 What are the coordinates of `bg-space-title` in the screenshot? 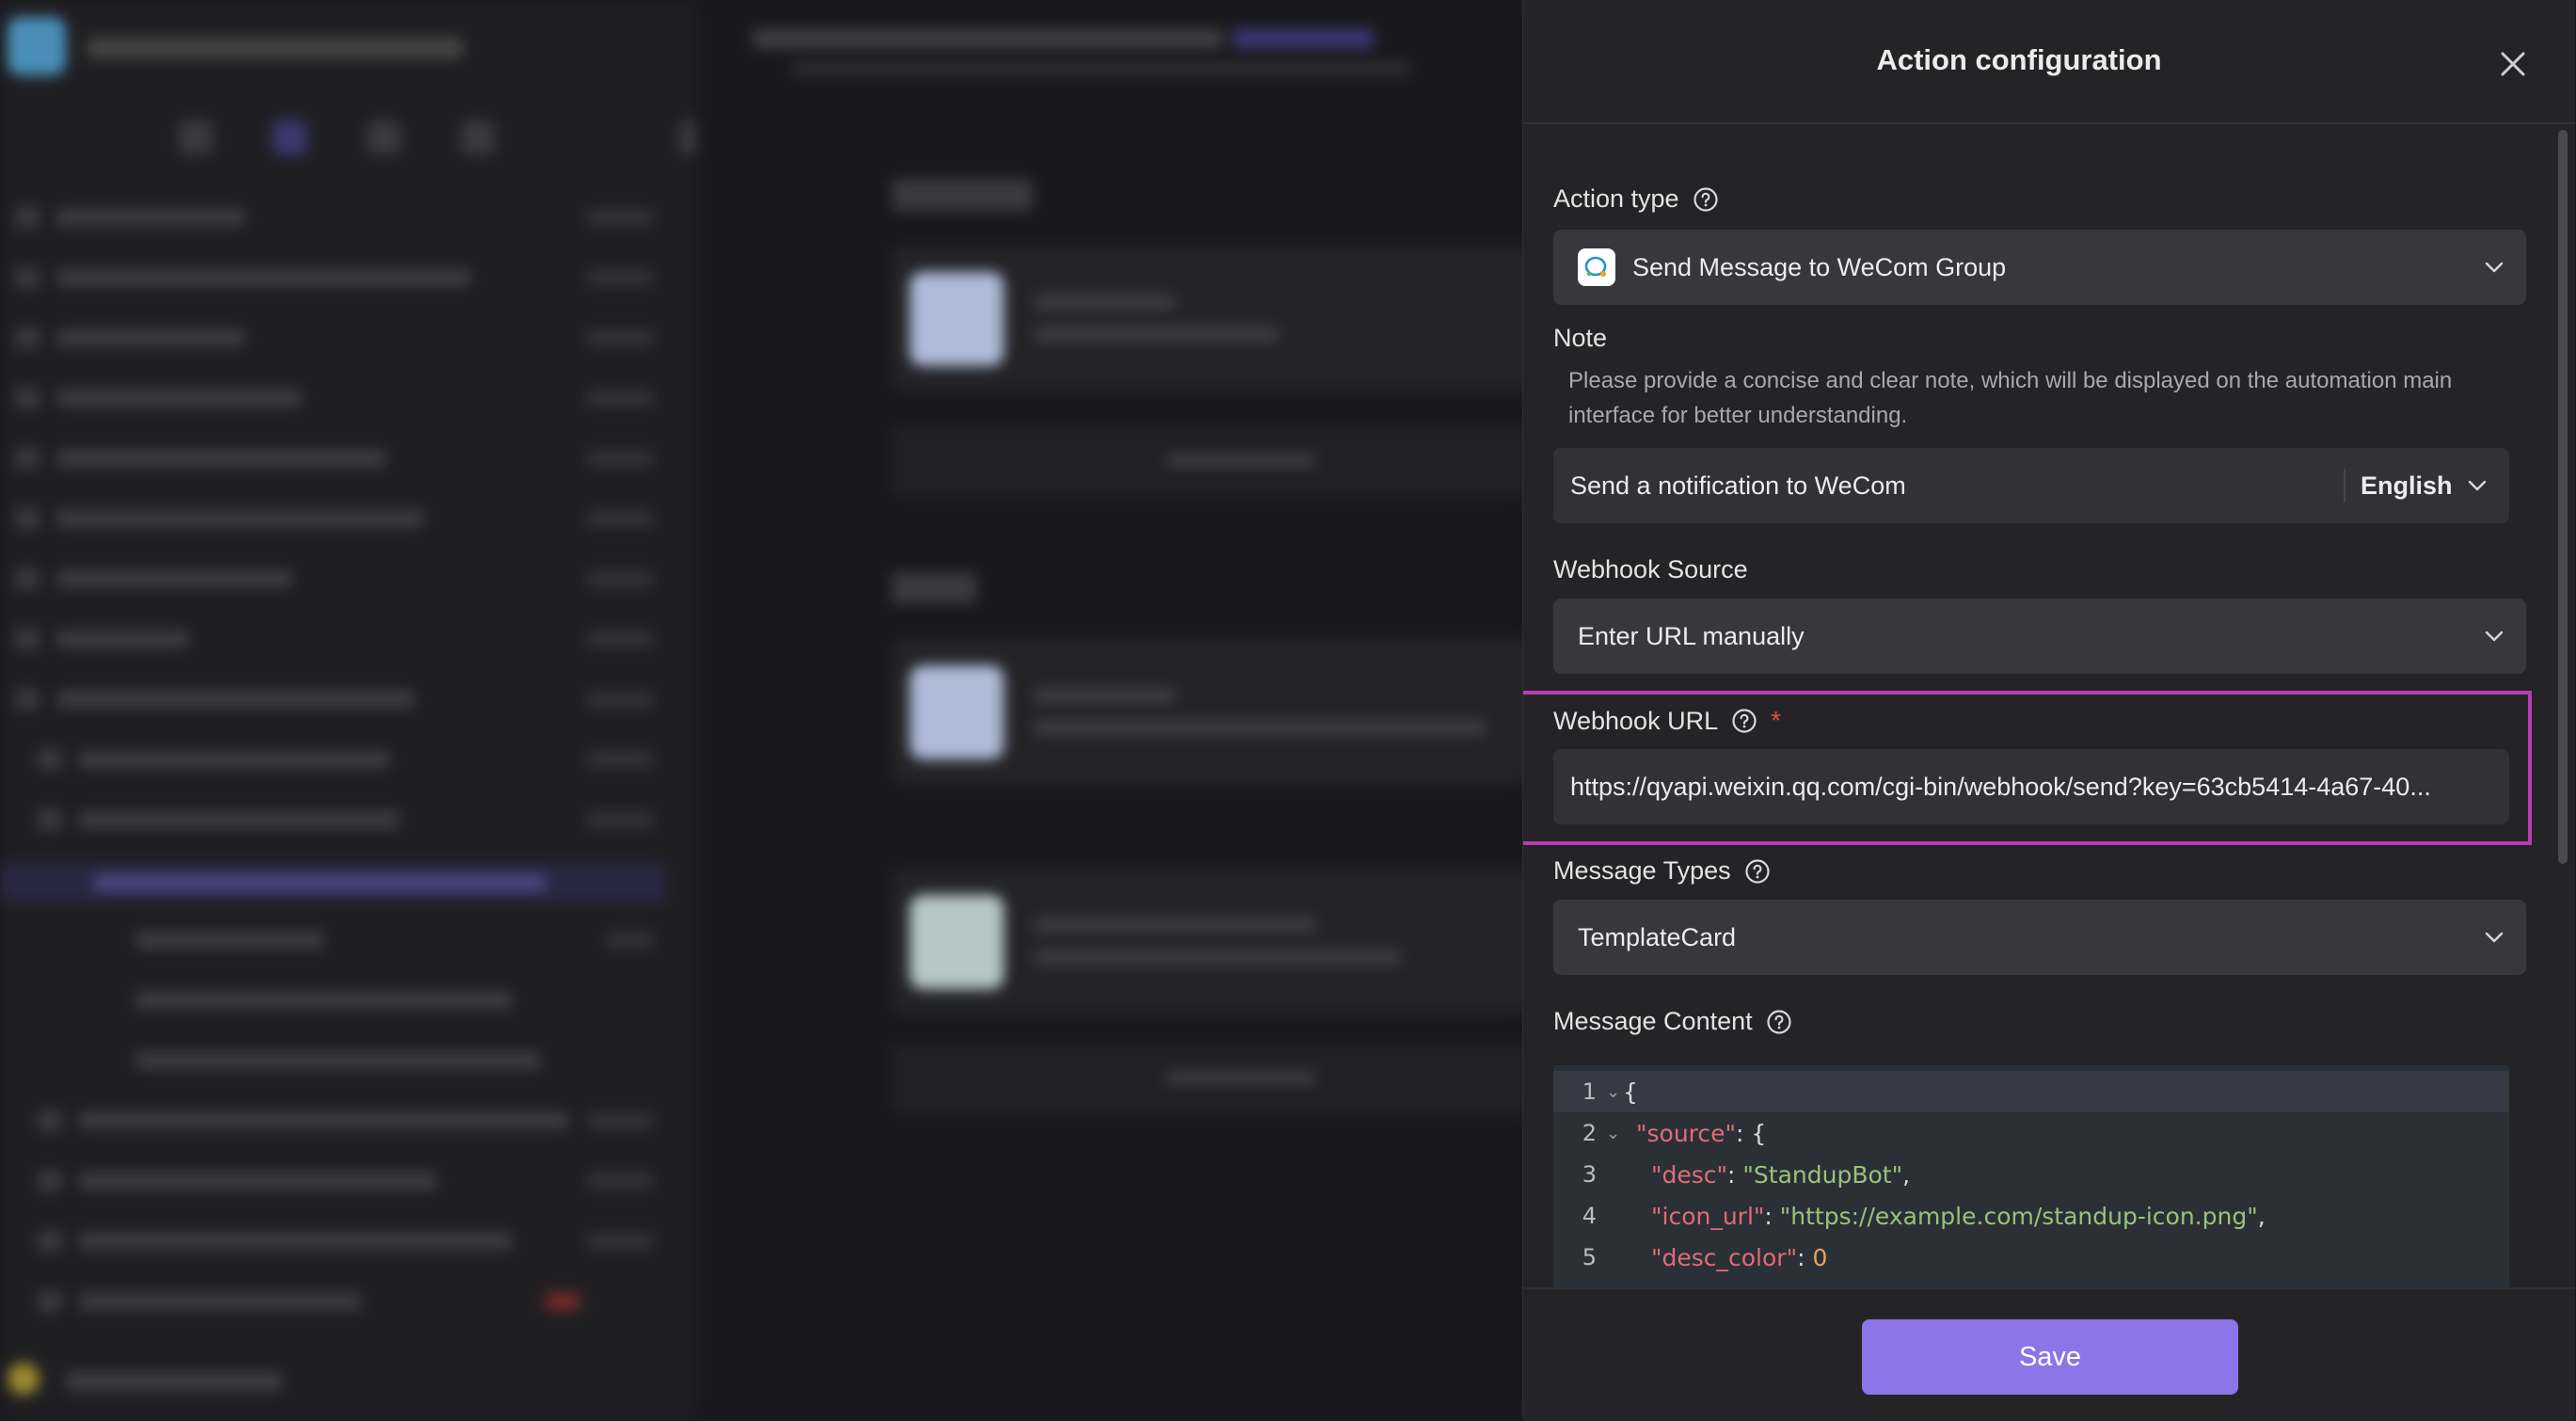 It's located at (275, 48).